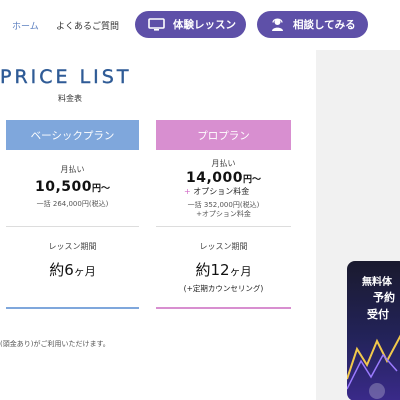 The height and width of the screenshot is (400, 400). I want to click on nav-link-faq: よくあるご質問, so click(87, 25).